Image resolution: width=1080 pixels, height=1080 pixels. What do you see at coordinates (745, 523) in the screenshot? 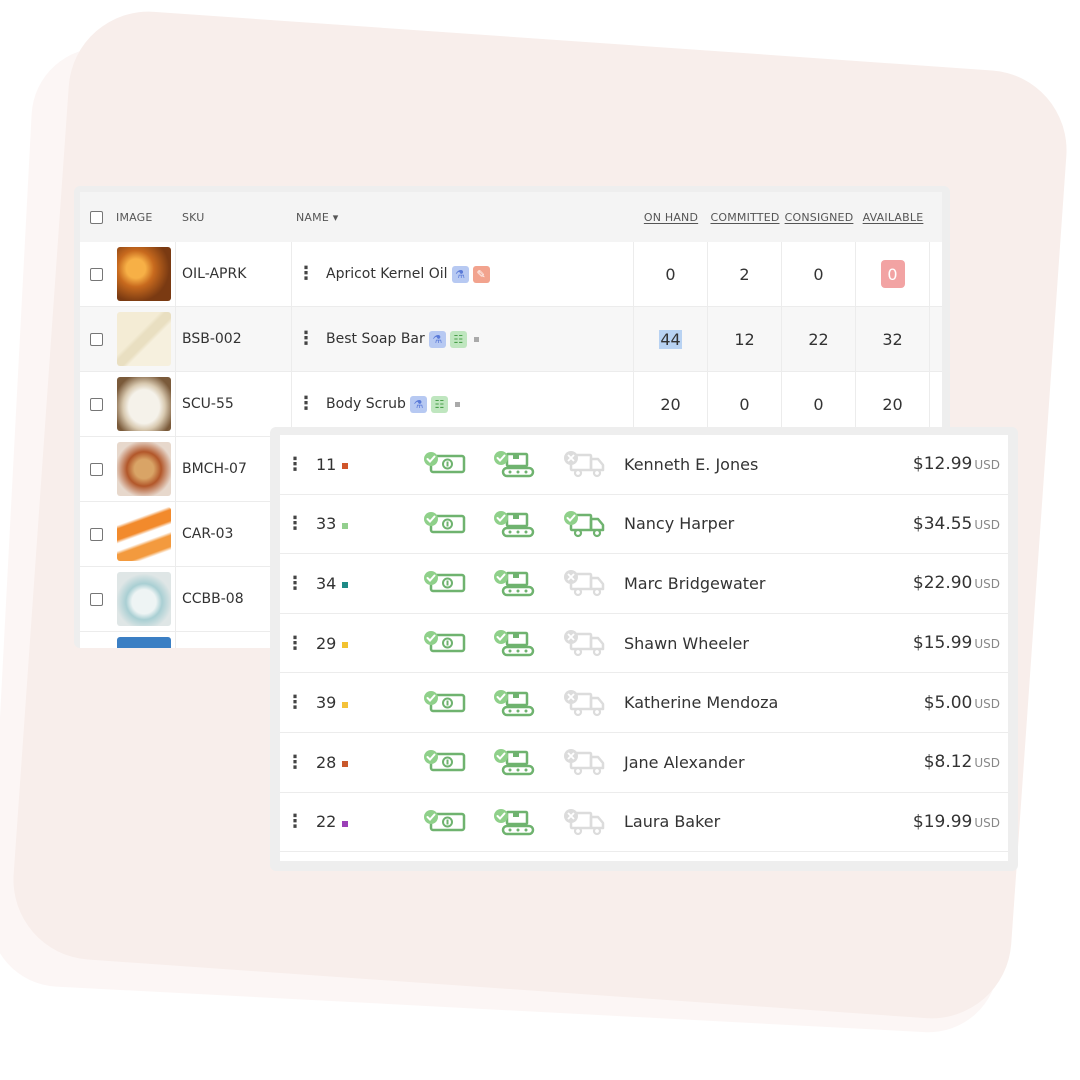
I see `customer-name: Nancy Harper` at bounding box center [745, 523].